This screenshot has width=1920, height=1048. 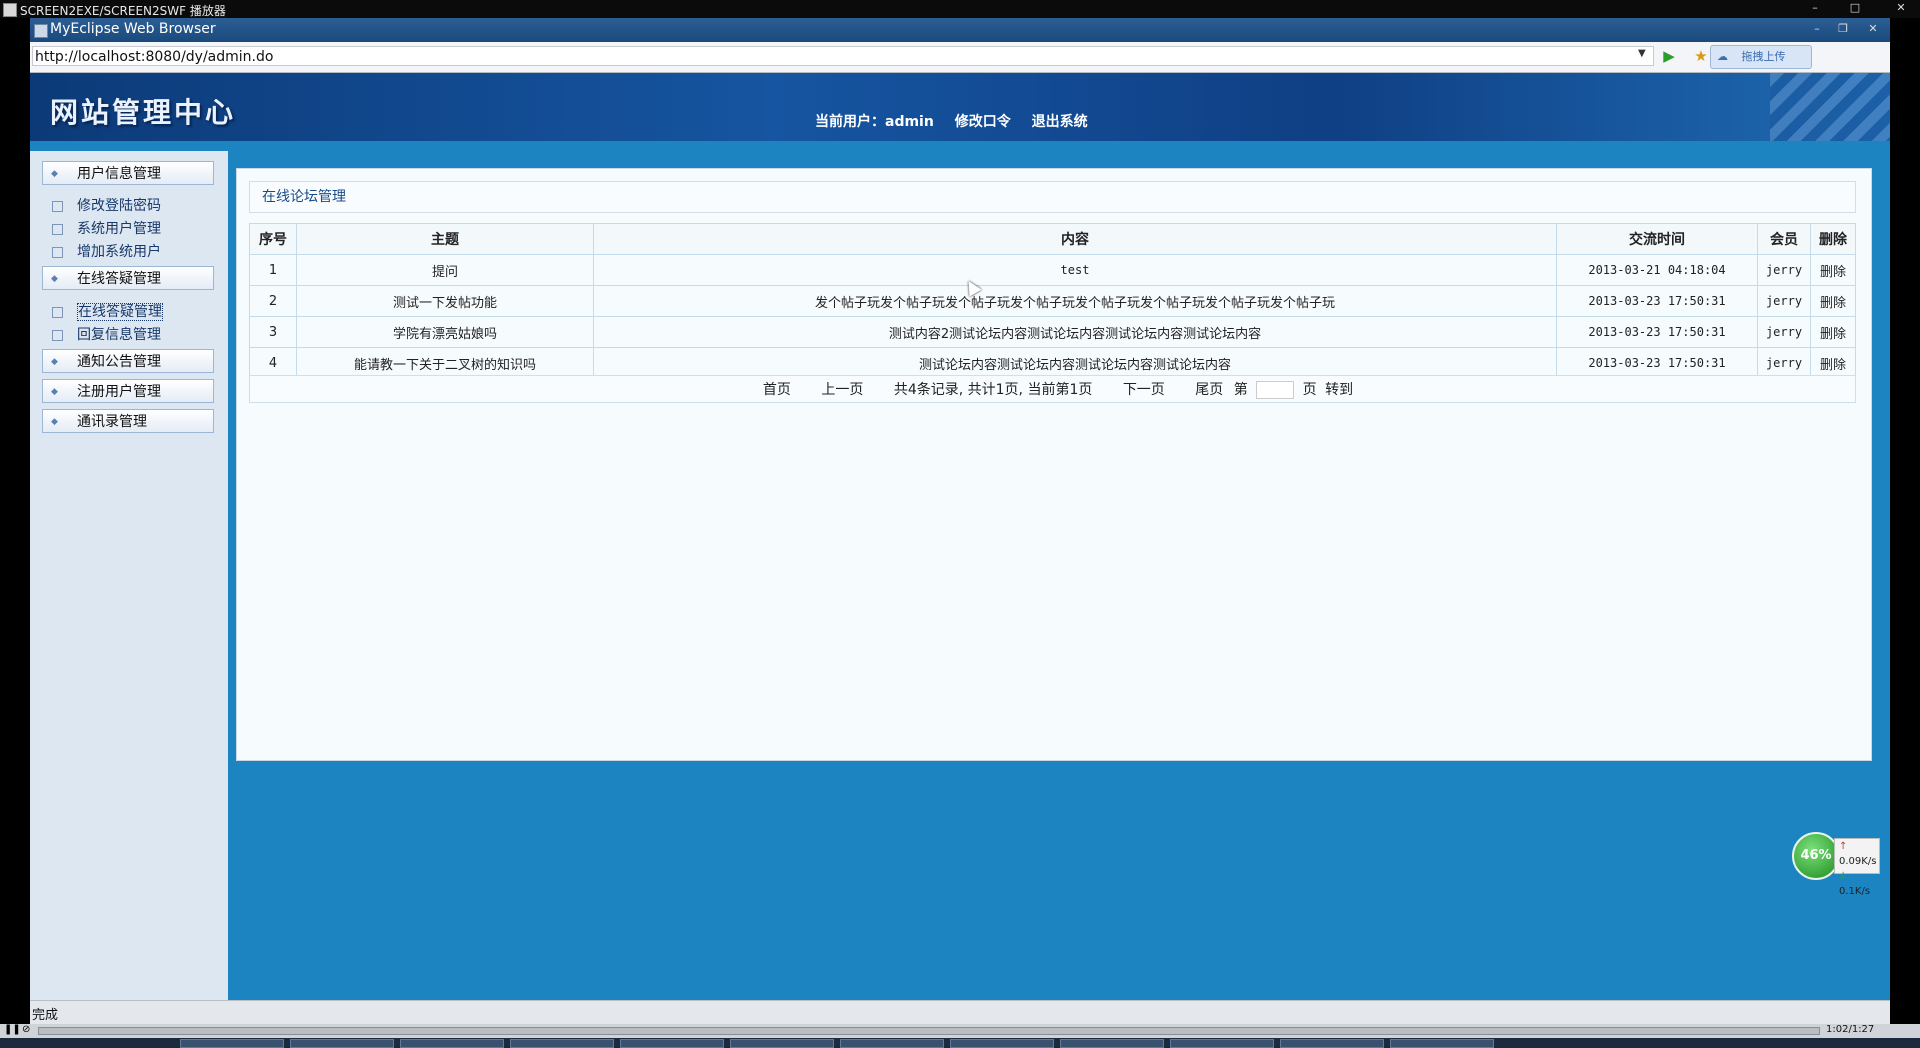 I want to click on upload-label: 拖拽上传, so click(x=1763, y=56).